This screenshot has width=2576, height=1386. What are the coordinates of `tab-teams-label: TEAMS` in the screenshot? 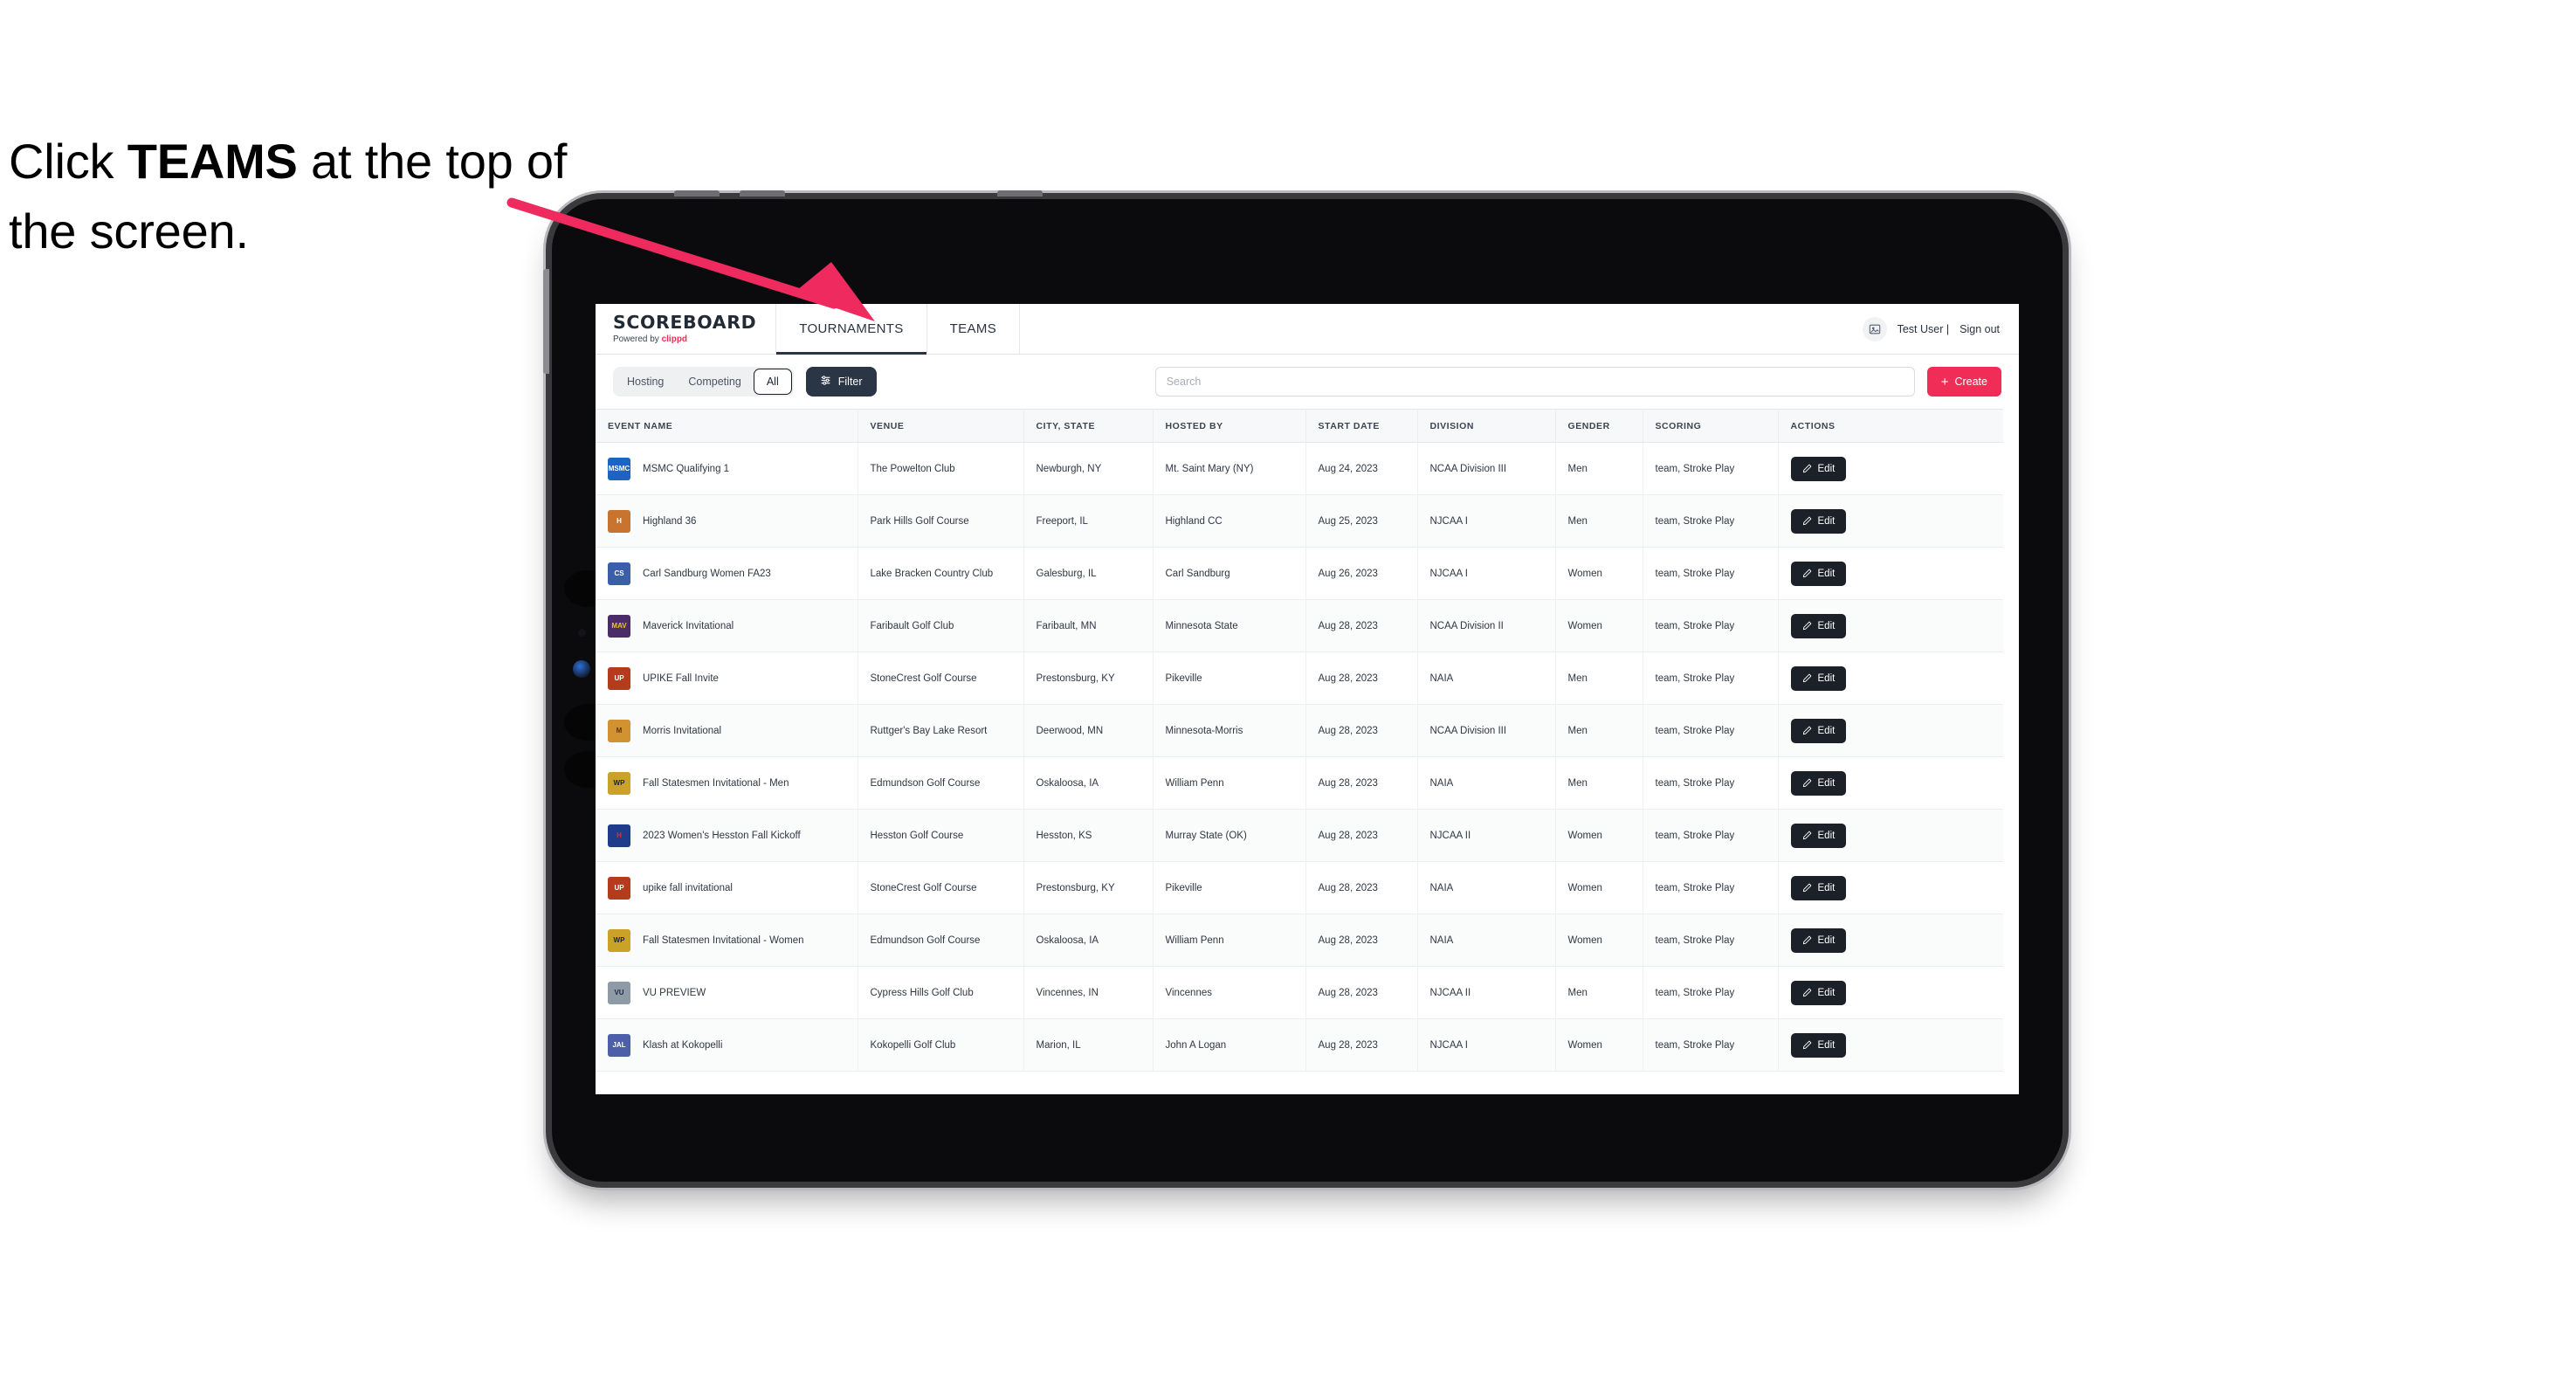 It's located at (973, 329).